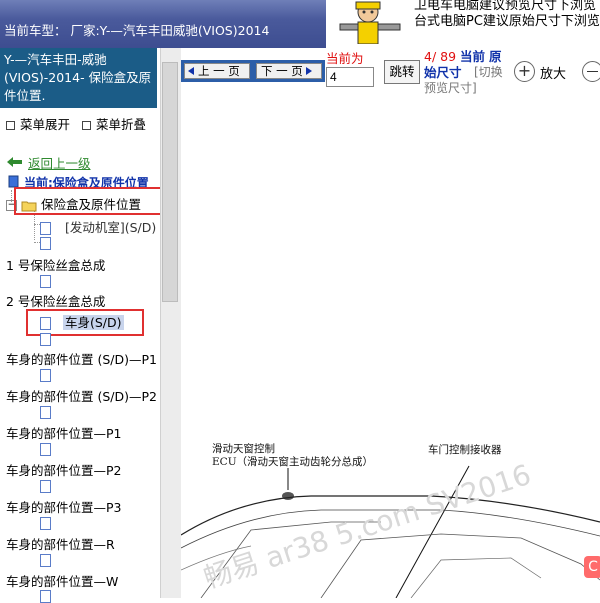 The height and width of the screenshot is (603, 600). I want to click on page-number-input, so click(350, 77).